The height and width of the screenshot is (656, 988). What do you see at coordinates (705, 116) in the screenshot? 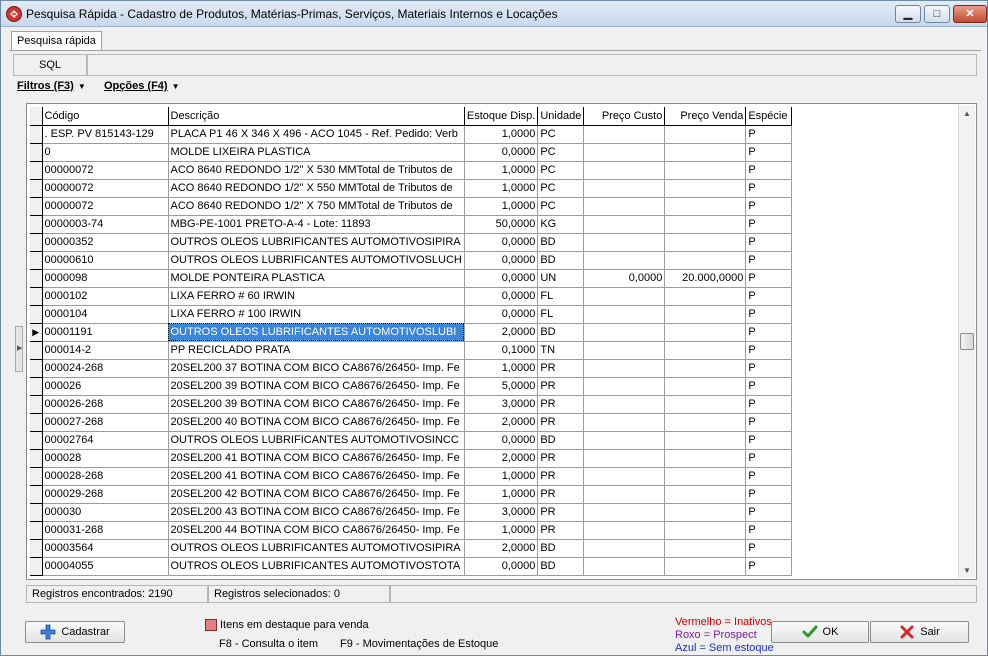
I see `column-header-preco-venda: Preço Venda` at bounding box center [705, 116].